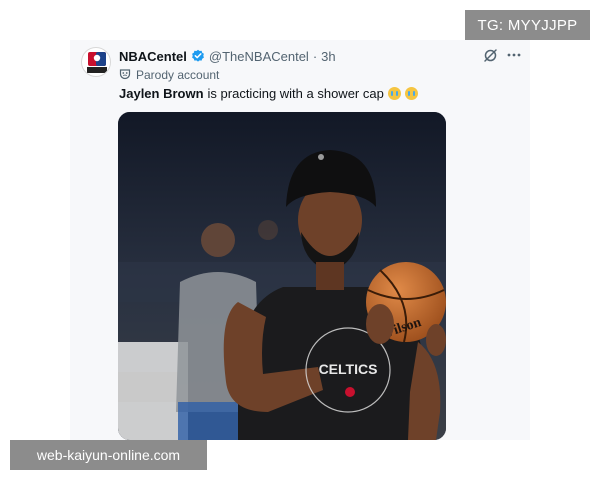 The height and width of the screenshot is (480, 600). What do you see at coordinates (161, 93) in the screenshot?
I see `tweet-text-subject: Jaylen Brown` at bounding box center [161, 93].